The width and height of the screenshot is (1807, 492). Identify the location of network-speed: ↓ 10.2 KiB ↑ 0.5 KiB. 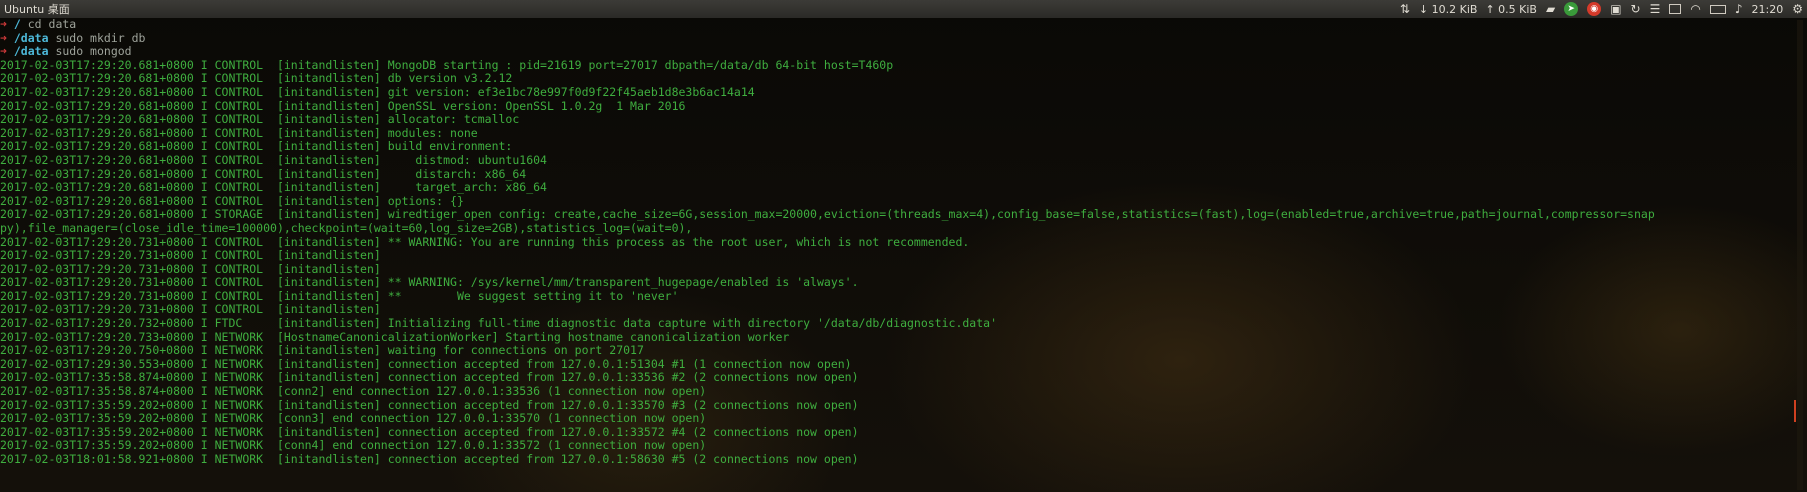
(1478, 9).